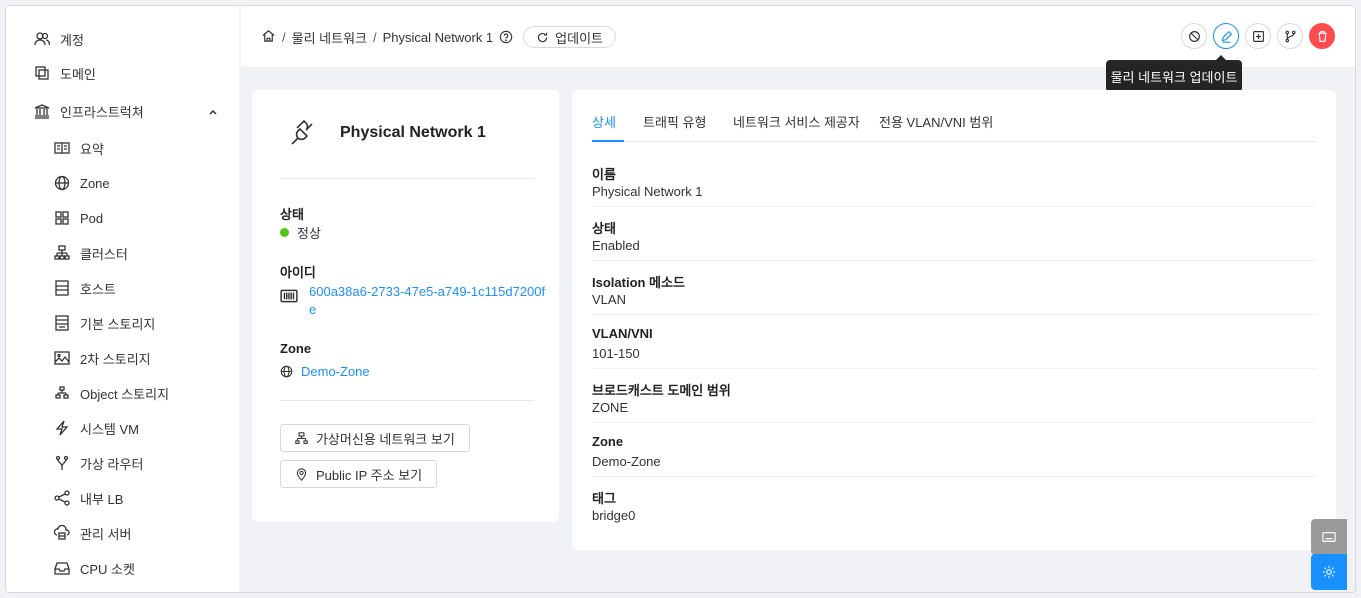 Image resolution: width=1361 pixels, height=598 pixels. Describe the element at coordinates (123, 39) in the screenshot. I see `sidebar-item-accounts: 계정` at that location.